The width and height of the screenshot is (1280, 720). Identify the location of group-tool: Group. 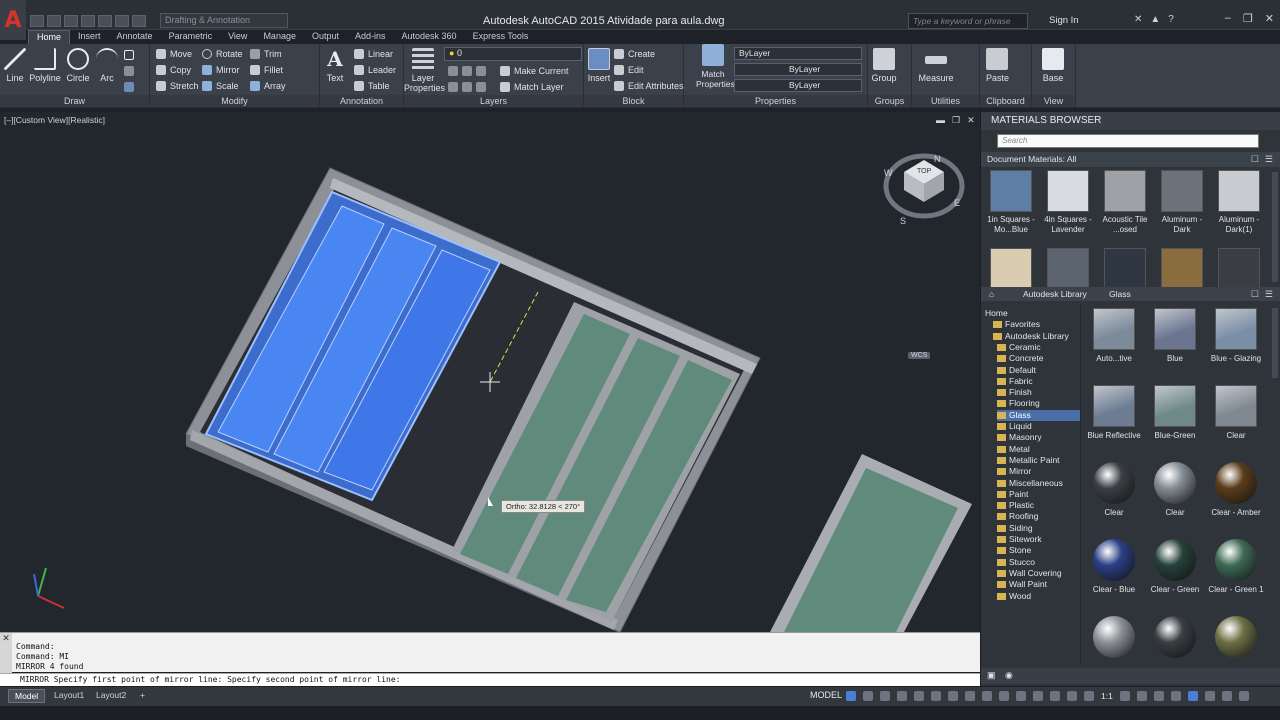
(884, 65).